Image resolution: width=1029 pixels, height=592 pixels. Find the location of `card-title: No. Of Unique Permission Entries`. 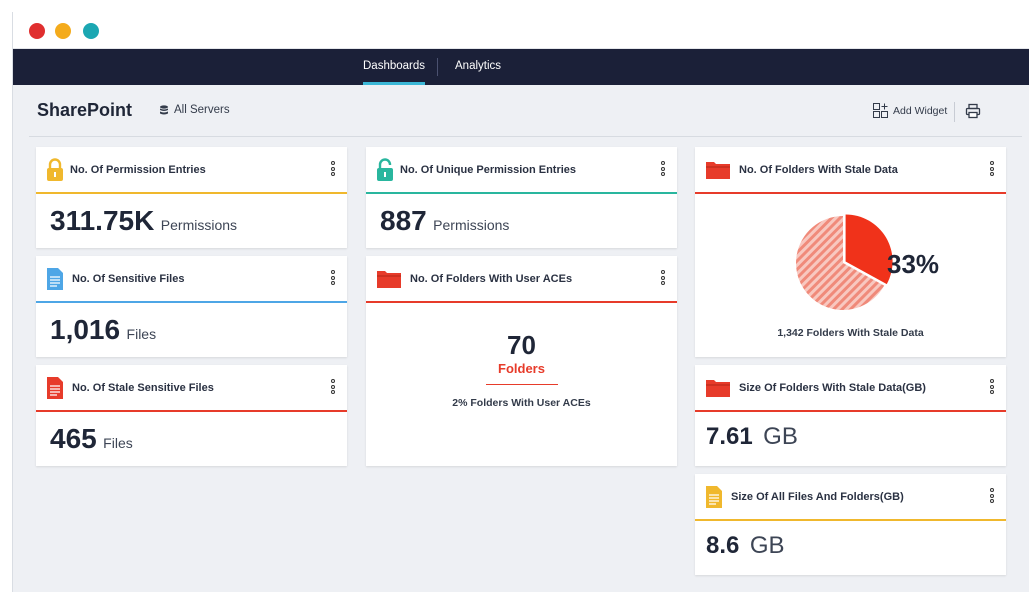

card-title: No. Of Unique Permission Entries is located at coordinates (488, 170).